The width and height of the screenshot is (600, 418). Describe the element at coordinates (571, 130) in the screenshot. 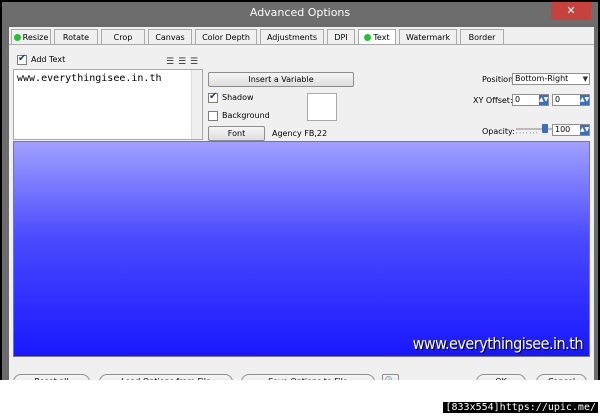

I see `opacity-field: 100 ▲▼` at that location.